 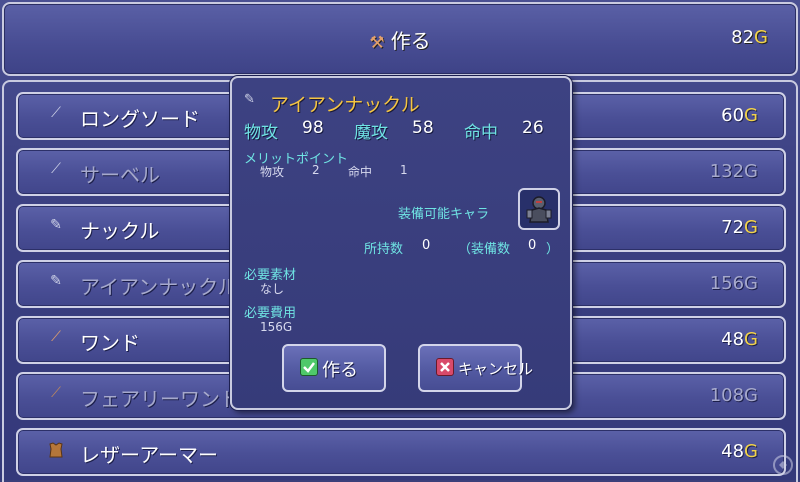 What do you see at coordinates (444, 214) in the screenshot?
I see `equippable-characters-label: 装備可能キャラ` at bounding box center [444, 214].